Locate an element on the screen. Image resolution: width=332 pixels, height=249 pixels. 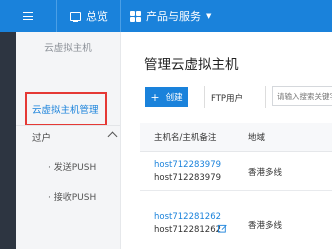
chevron-up-icon is located at coordinates (112, 136).